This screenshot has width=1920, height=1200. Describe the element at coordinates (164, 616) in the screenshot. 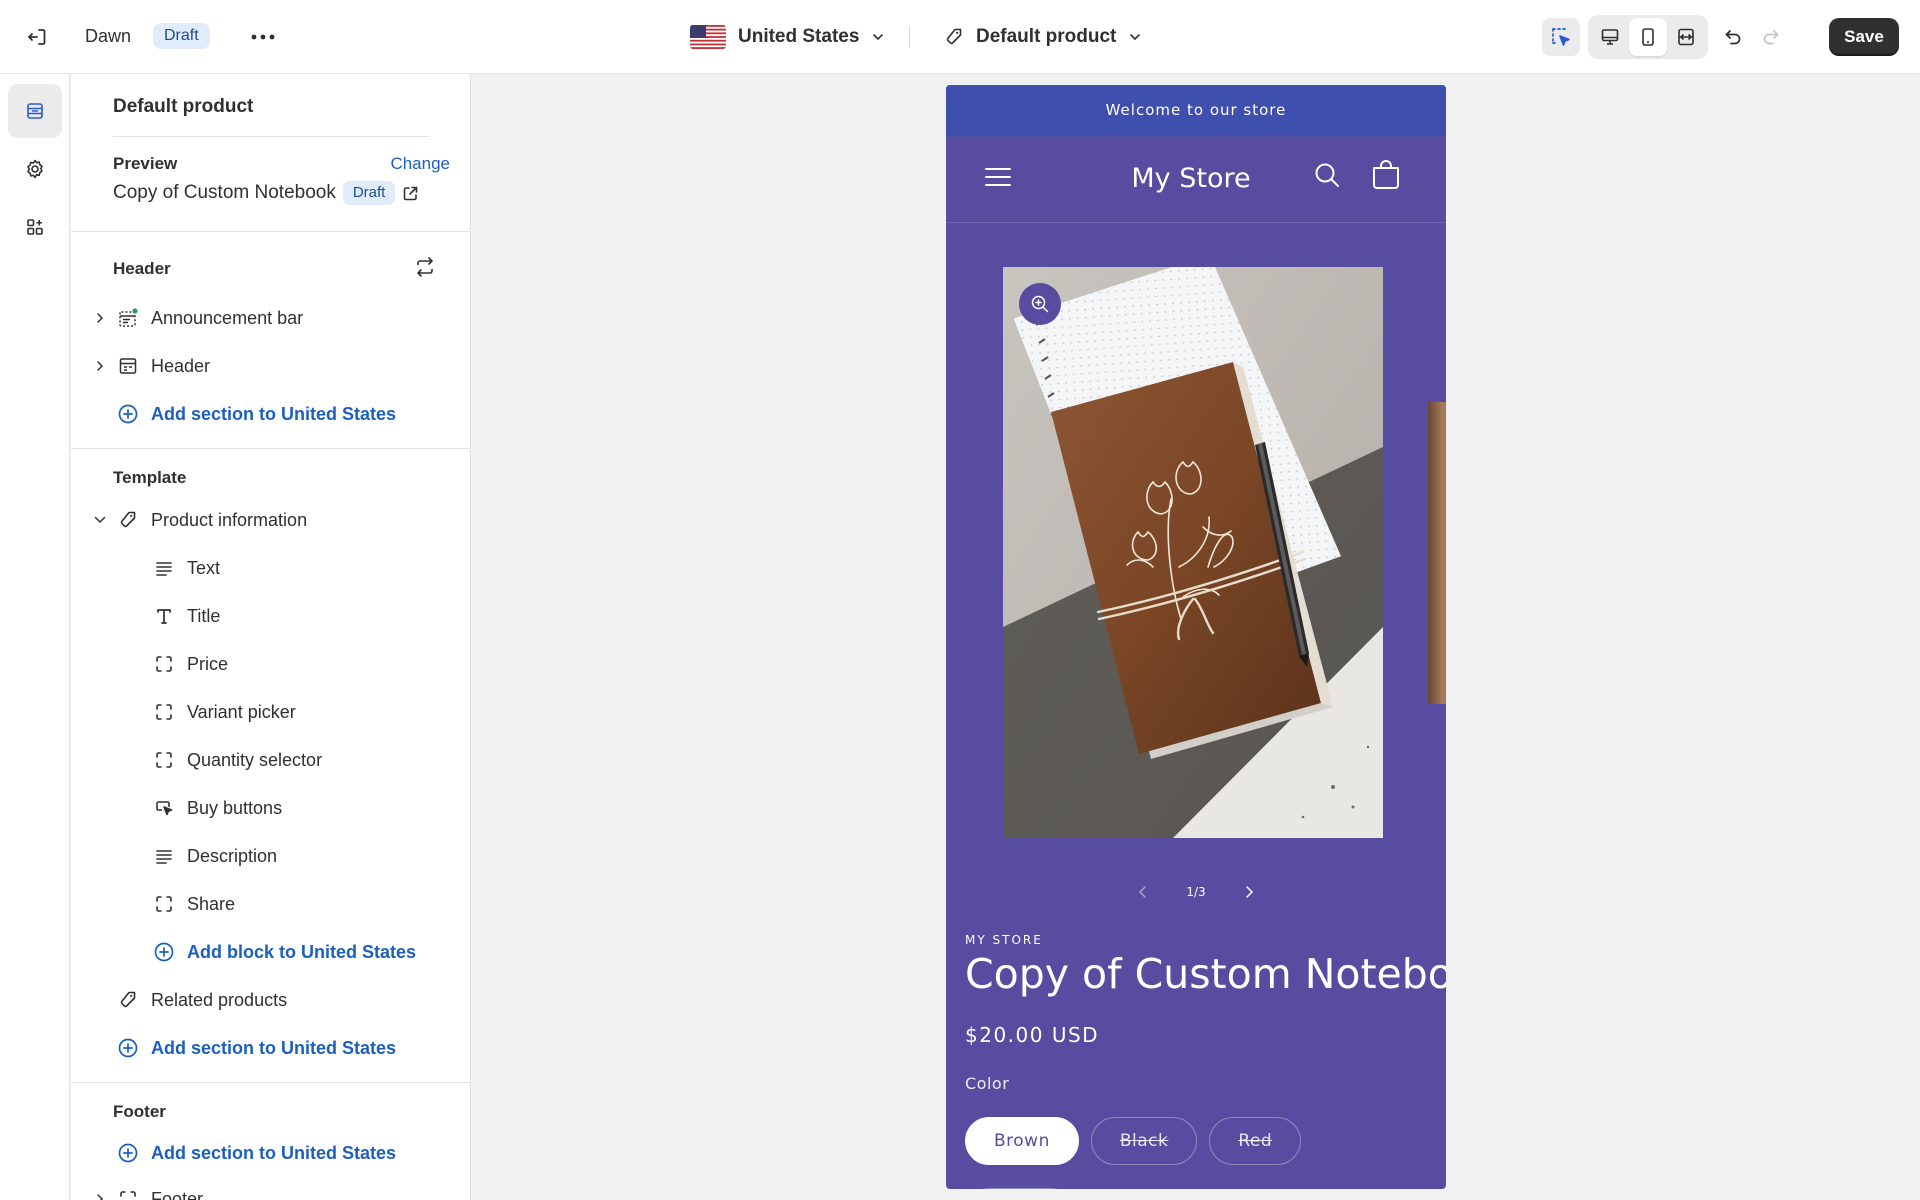

I see `type-icon` at that location.